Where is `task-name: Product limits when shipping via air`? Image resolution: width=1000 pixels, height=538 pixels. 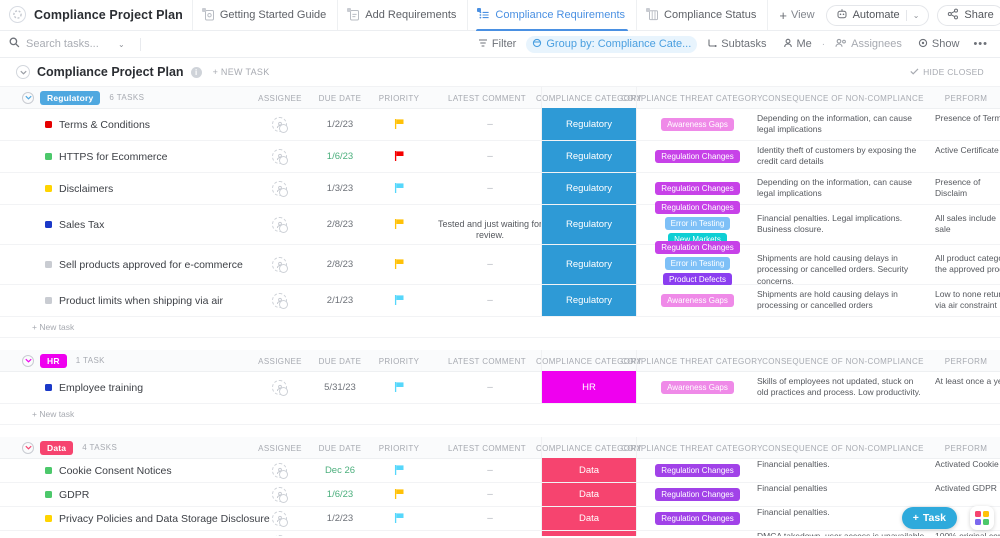 task-name: Product limits when shipping via air is located at coordinates (141, 301).